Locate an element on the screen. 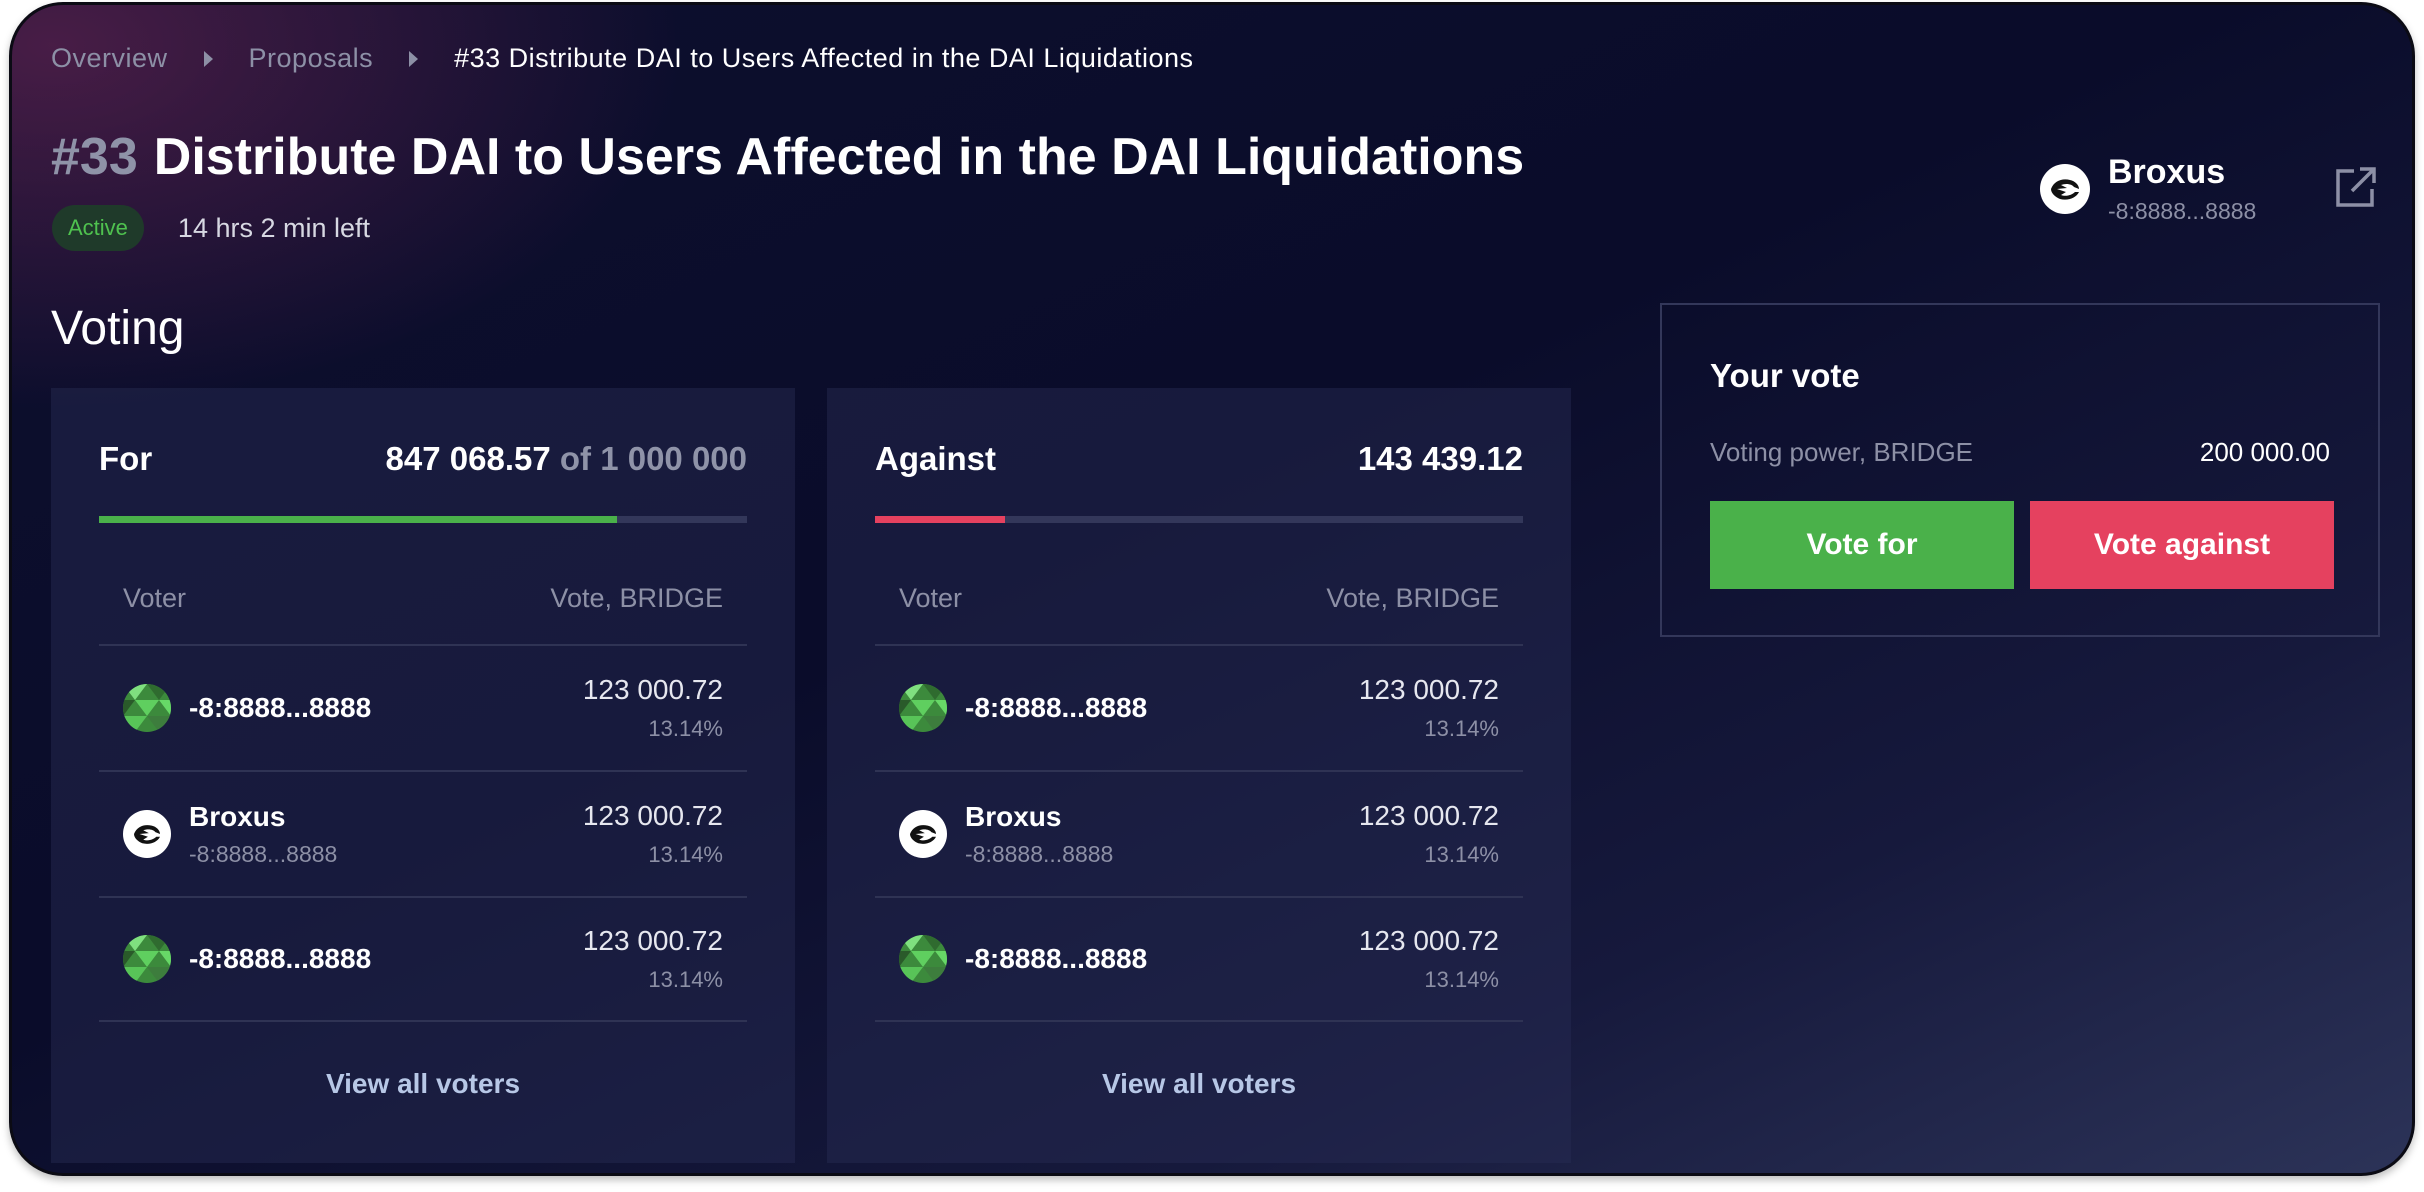  status-badge: Active is located at coordinates (98, 228).